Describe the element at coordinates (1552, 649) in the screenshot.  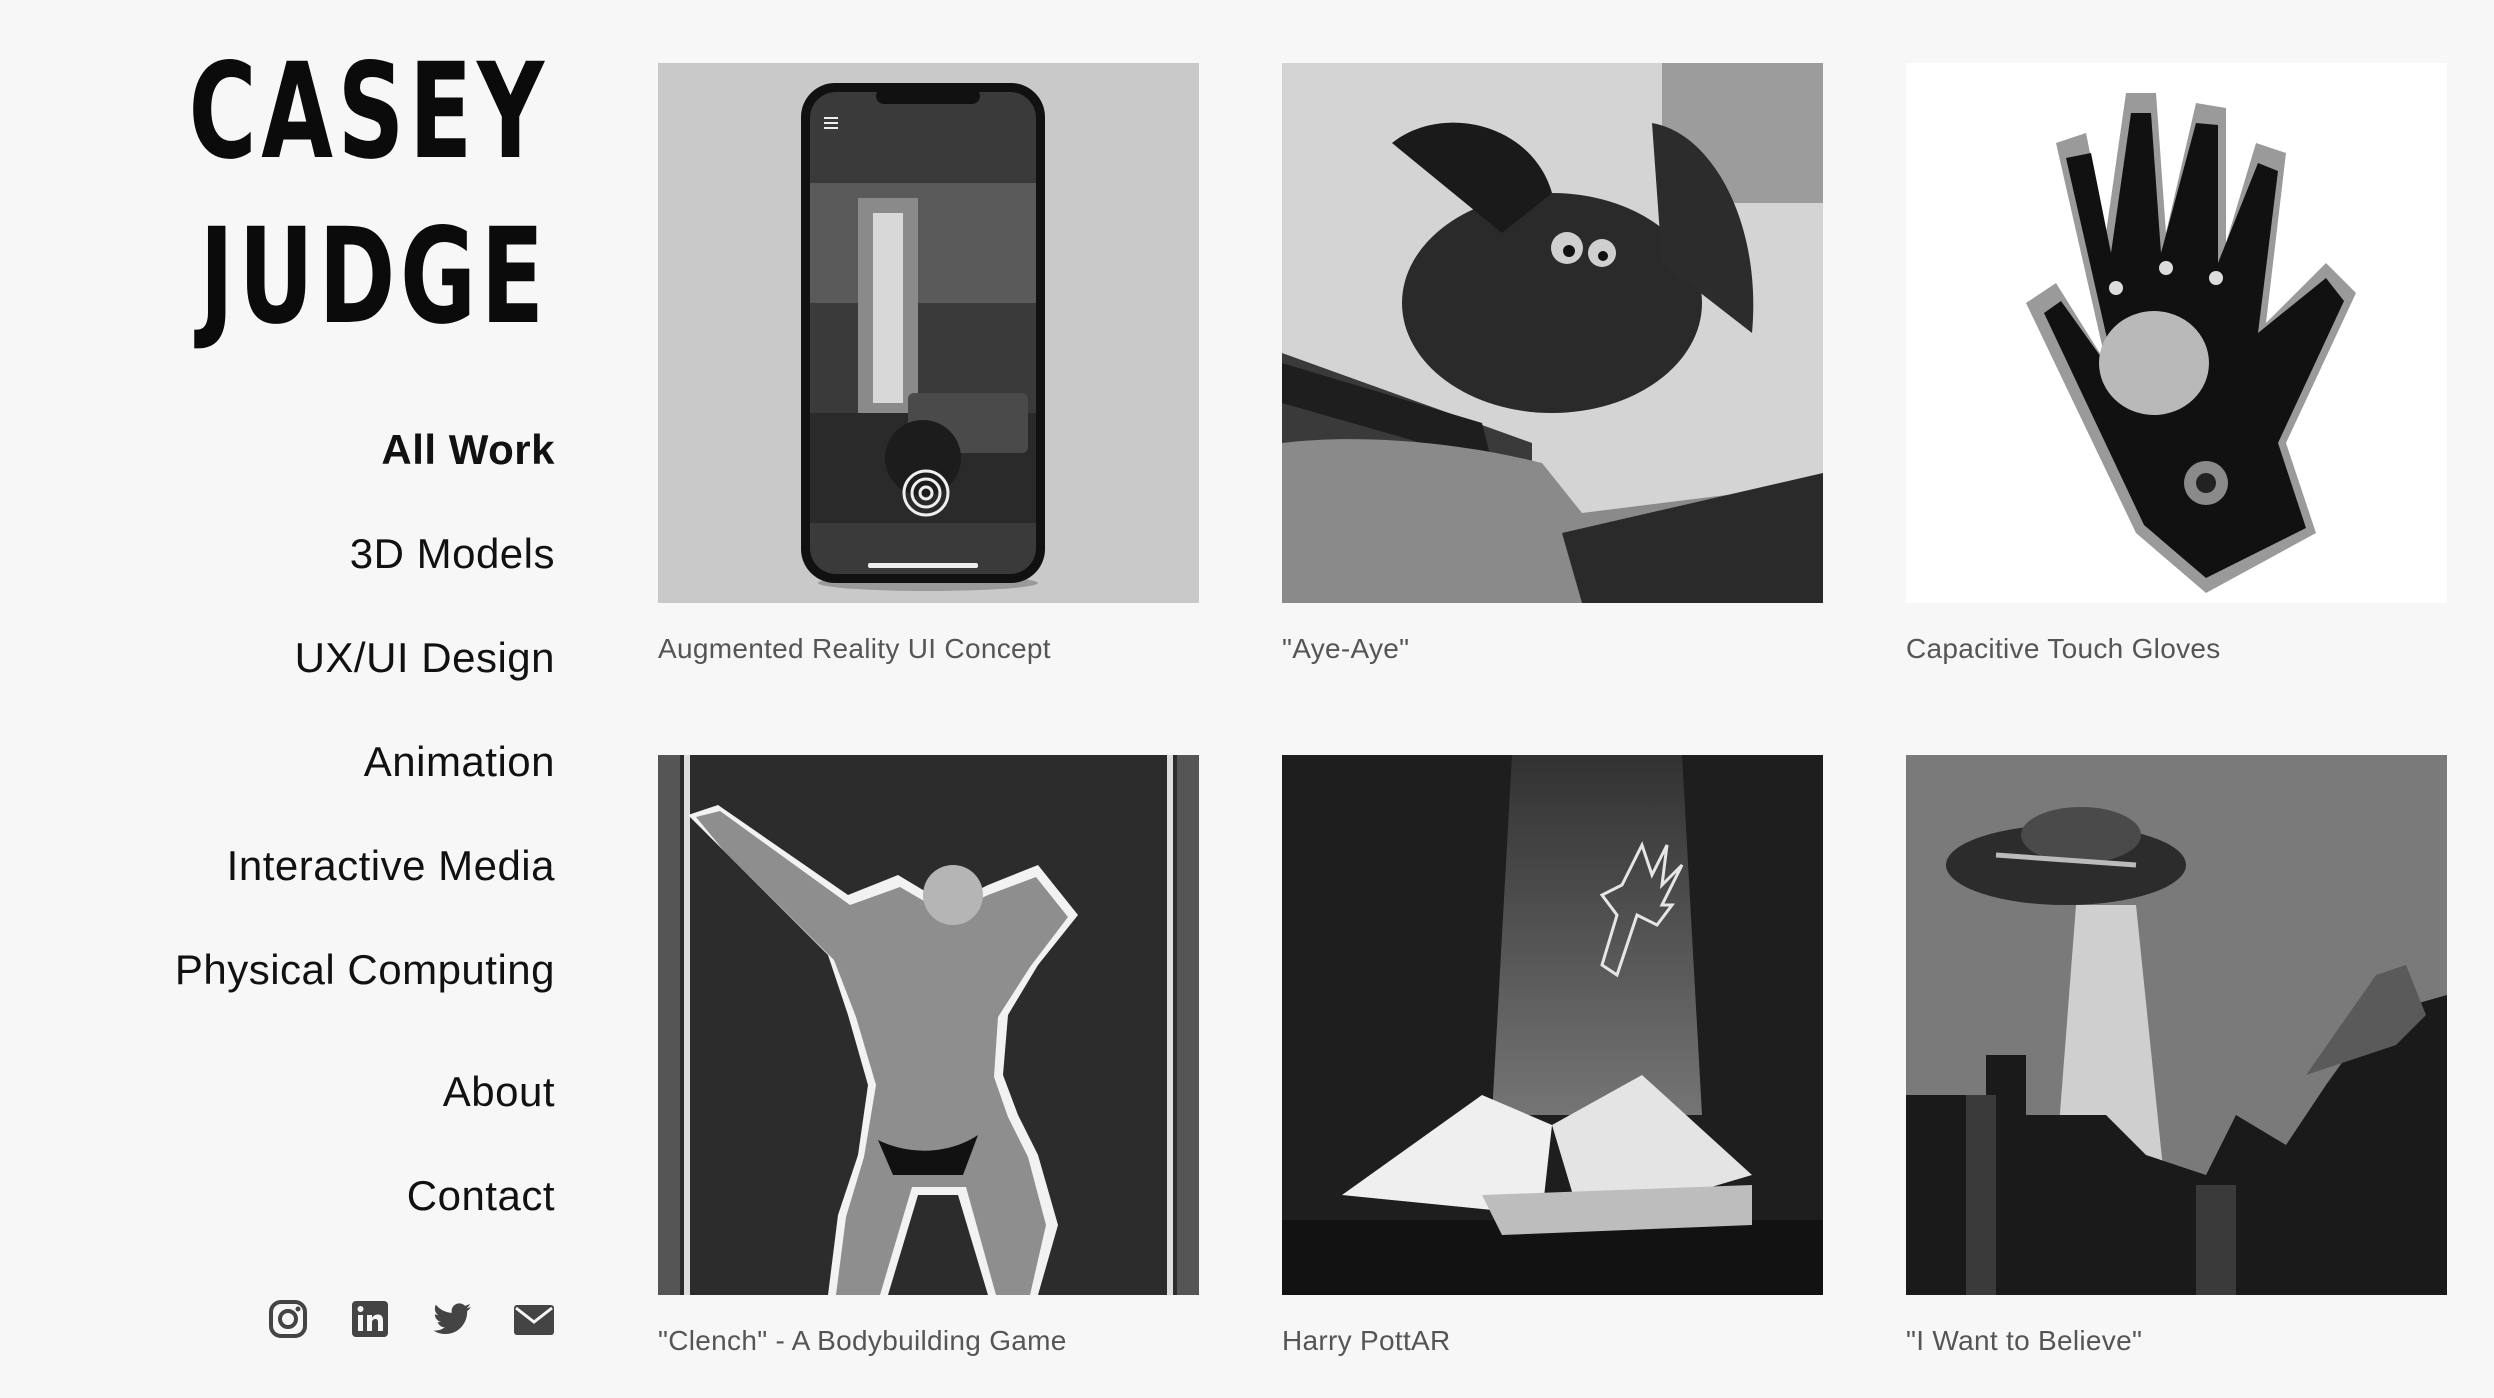
I see `project-title: "Aye-Aye"` at that location.